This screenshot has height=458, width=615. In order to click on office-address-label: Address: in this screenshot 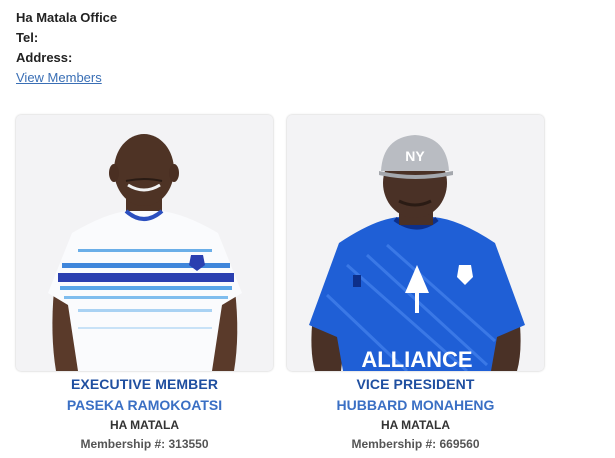, I will do `click(44, 57)`.